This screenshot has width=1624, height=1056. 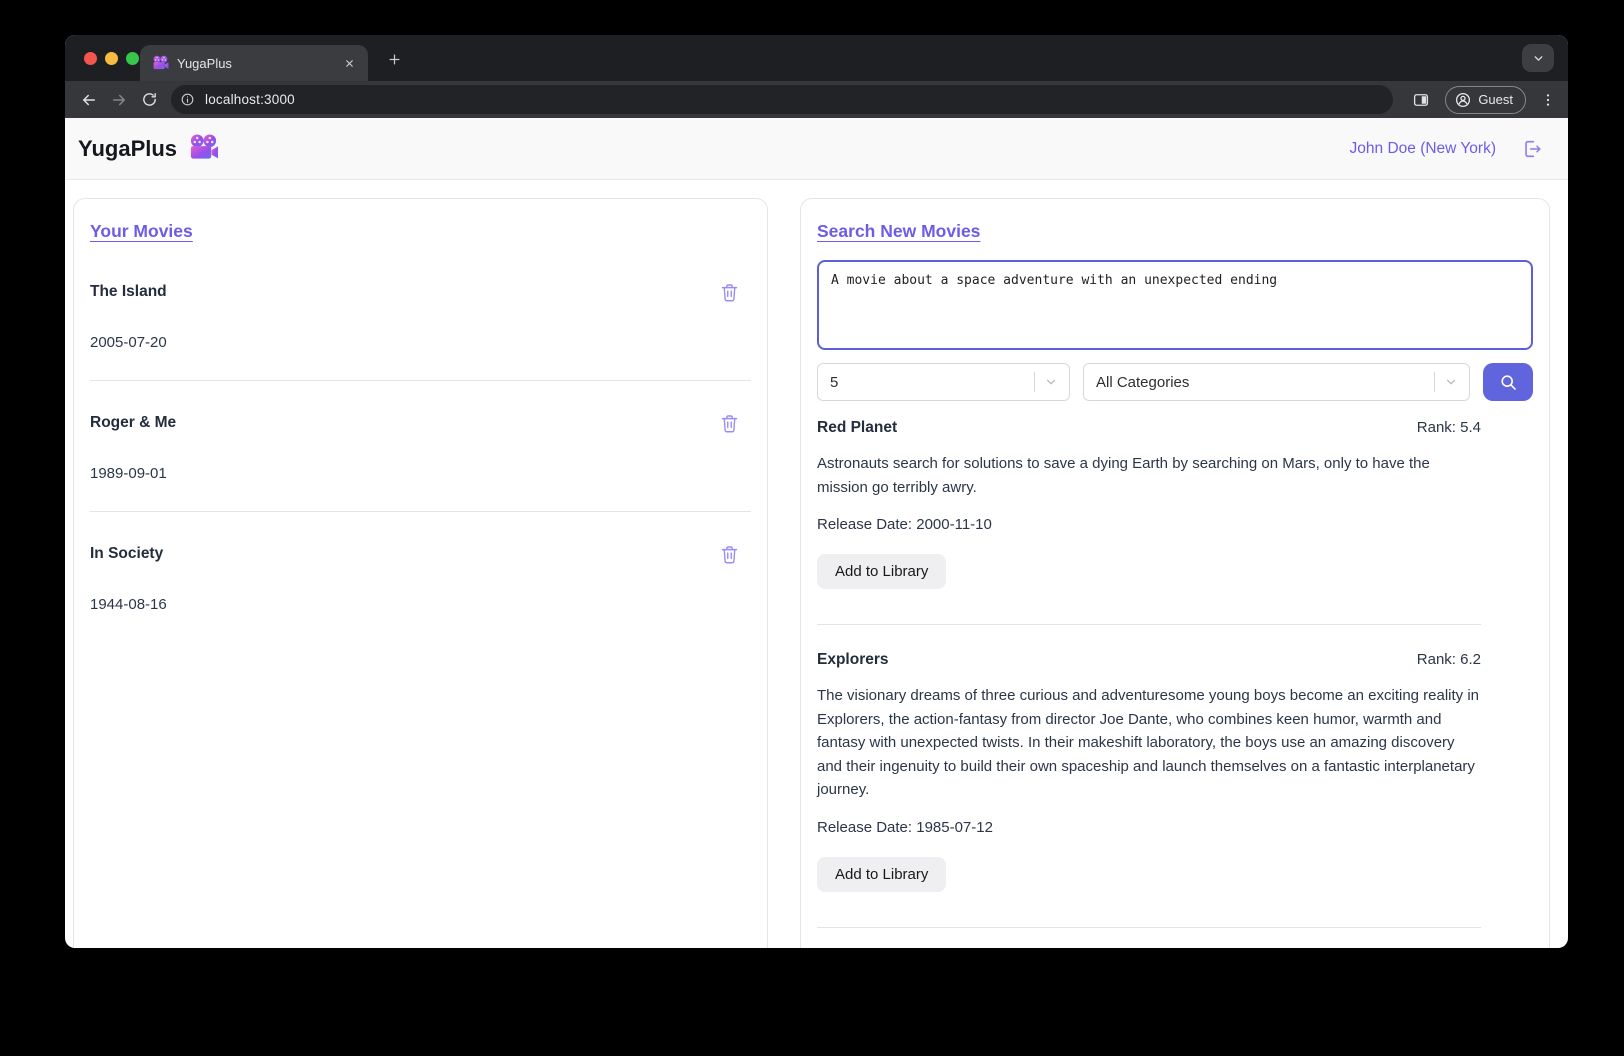 What do you see at coordinates (420, 577) in the screenshot?
I see `movie-list-item: In Society 1944-08-16` at bounding box center [420, 577].